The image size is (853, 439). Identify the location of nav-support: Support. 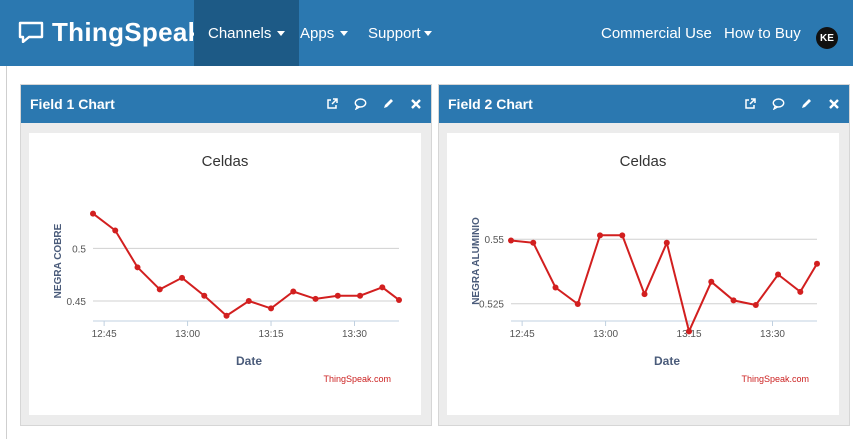
(400, 33).